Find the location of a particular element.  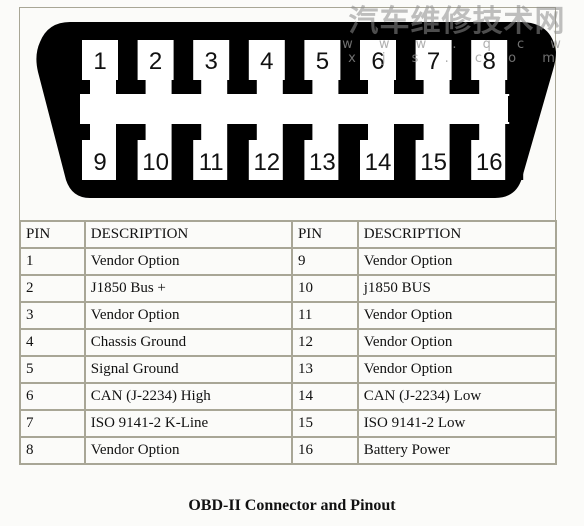

pin-label: 13 is located at coordinates (322, 162).